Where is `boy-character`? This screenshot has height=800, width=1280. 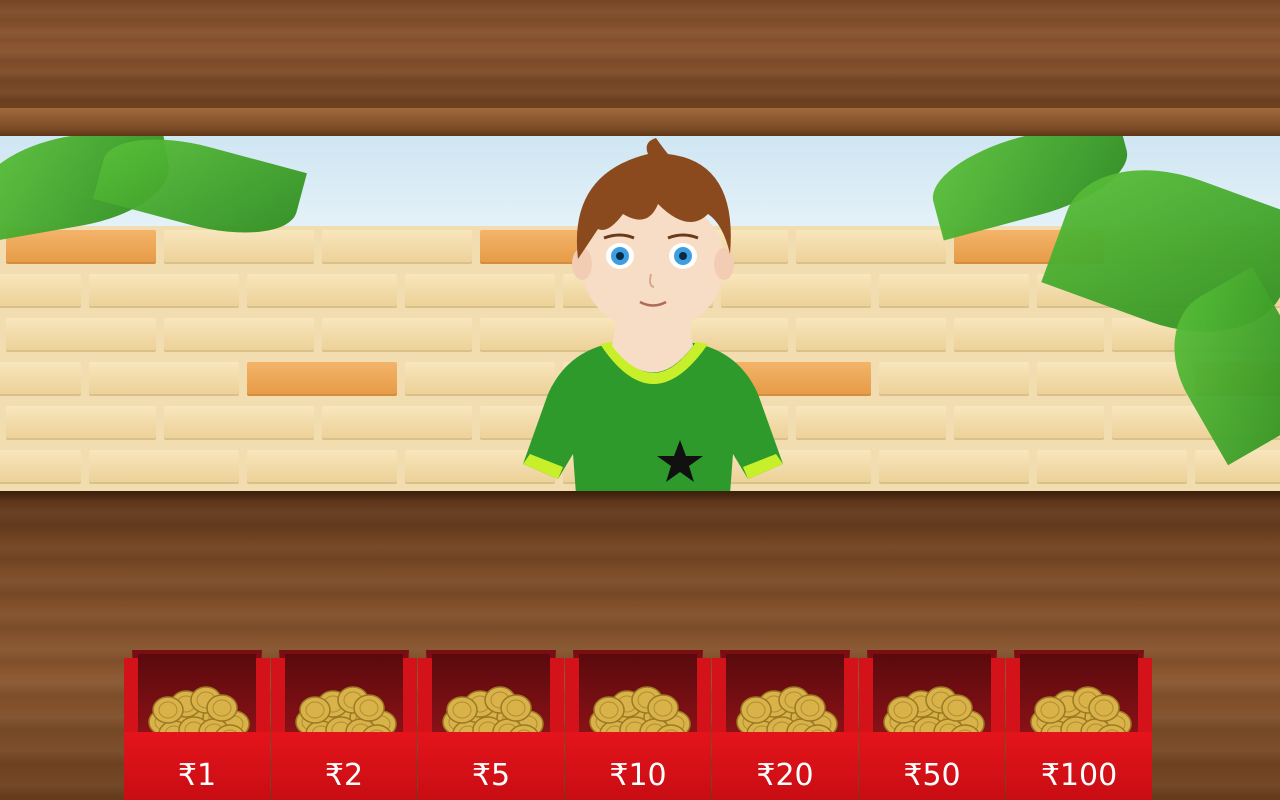 boy-character is located at coordinates (653, 316).